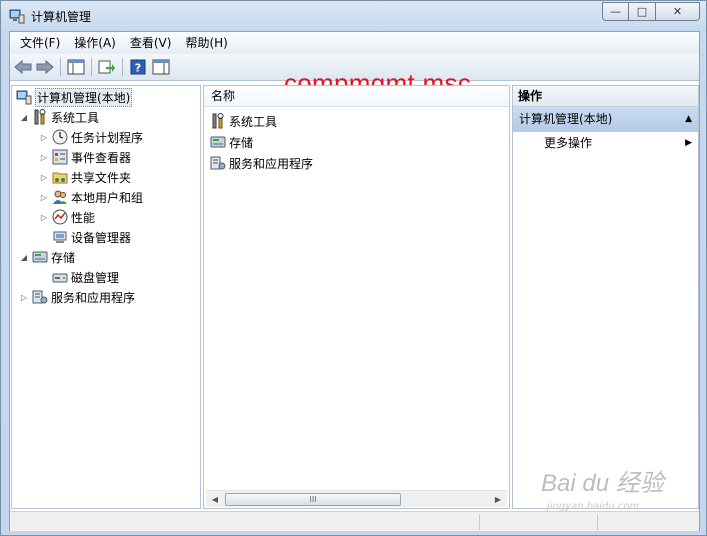 The width and height of the screenshot is (707, 536). What do you see at coordinates (223, 96) in the screenshot?
I see `column-header-label: 名称` at bounding box center [223, 96].